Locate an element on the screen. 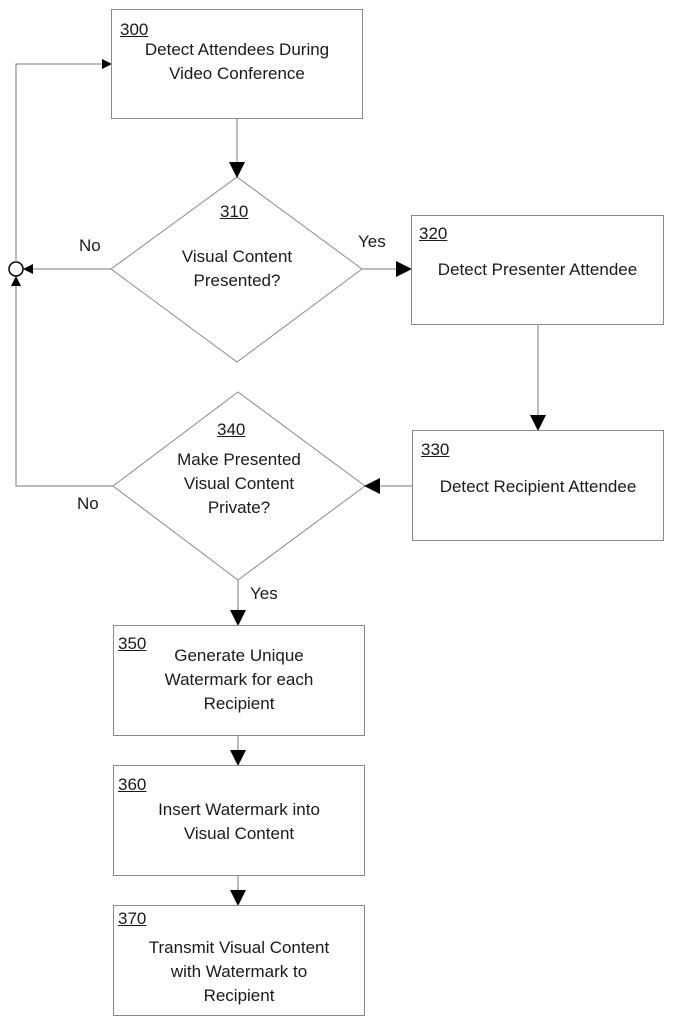 This screenshot has width=673, height=1024. decision-340-text: Make Presented Visual Content Private? is located at coordinates (239, 484).